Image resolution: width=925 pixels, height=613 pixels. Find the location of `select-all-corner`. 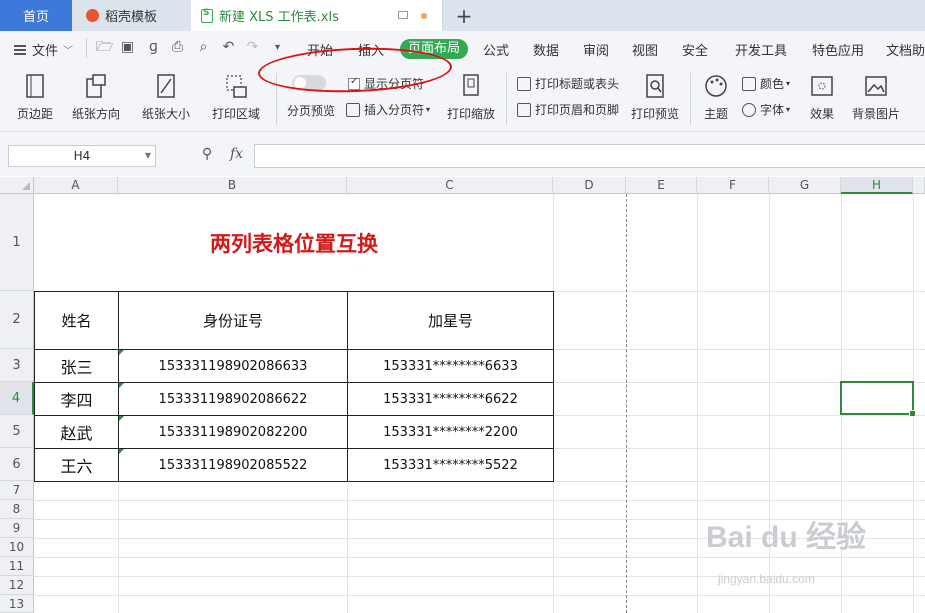

select-all-corner is located at coordinates (17, 185).